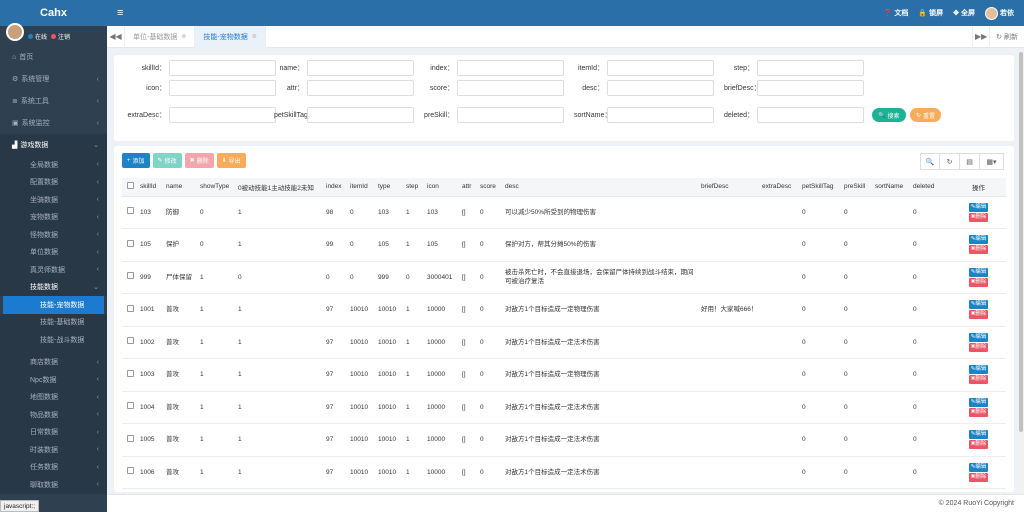  I want to click on score-input, so click(510, 88).